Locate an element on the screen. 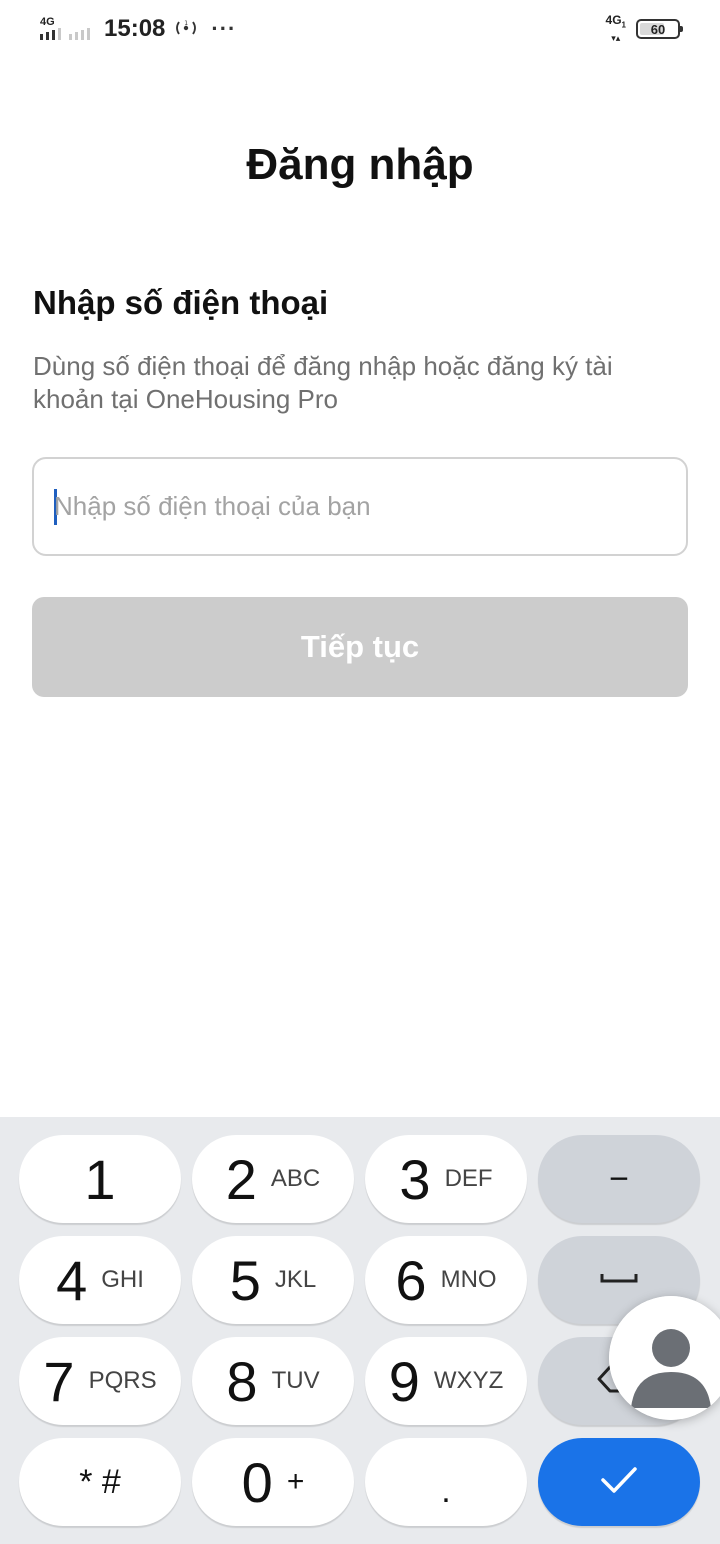 This screenshot has width=720, height=1544. key-minus: − is located at coordinates (619, 1179).